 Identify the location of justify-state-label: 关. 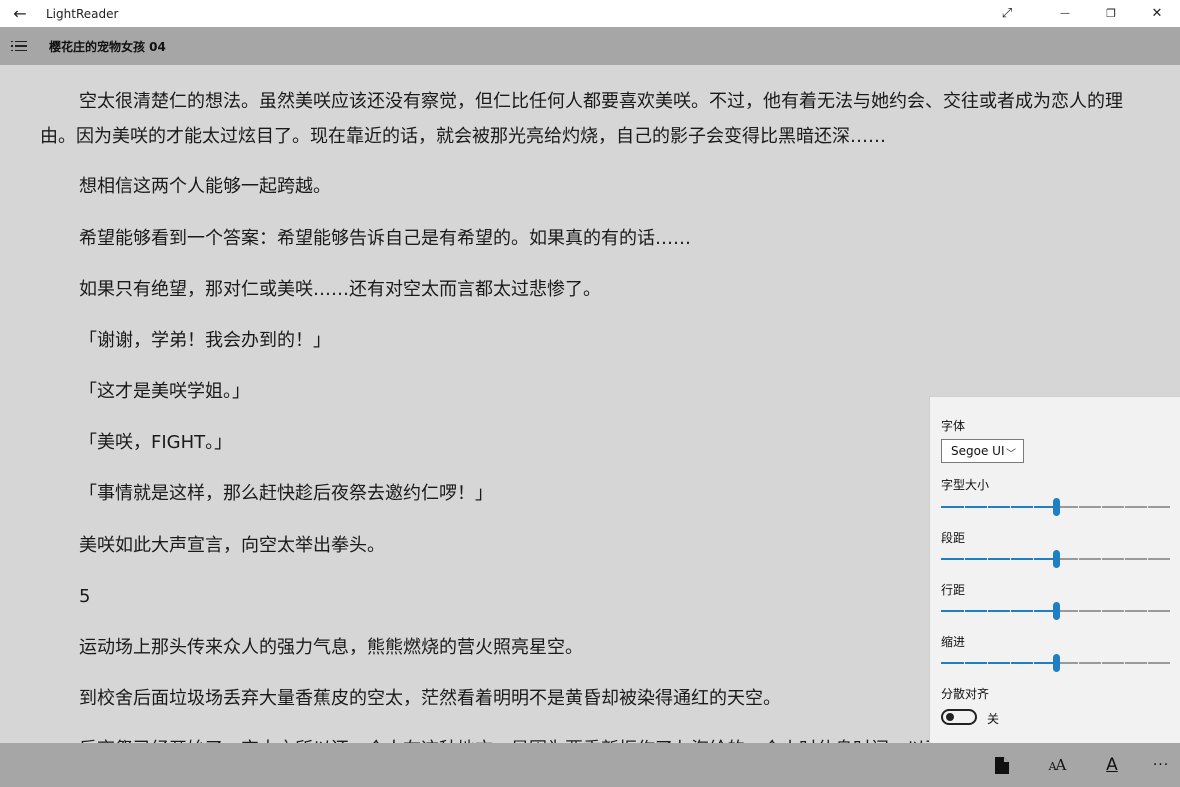
(993, 719).